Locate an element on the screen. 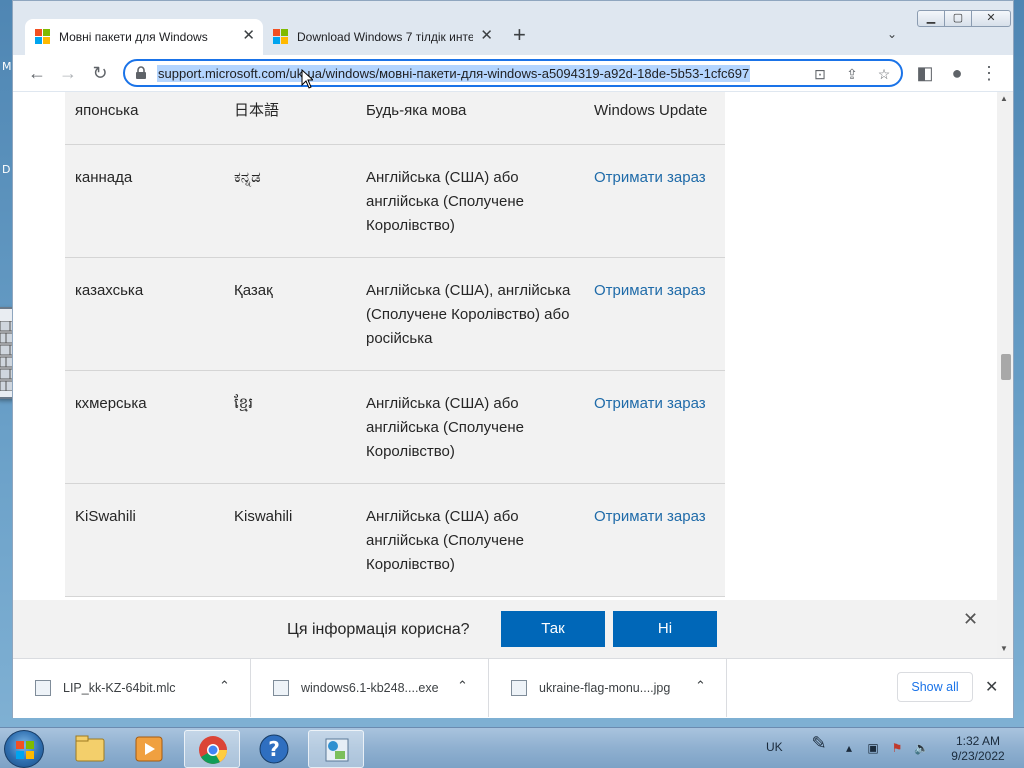 Image resolution: width=1024 pixels, height=768 pixels. tab-download-windows7: Download Windows 7 тілдік инте ✕ is located at coordinates (382, 37).